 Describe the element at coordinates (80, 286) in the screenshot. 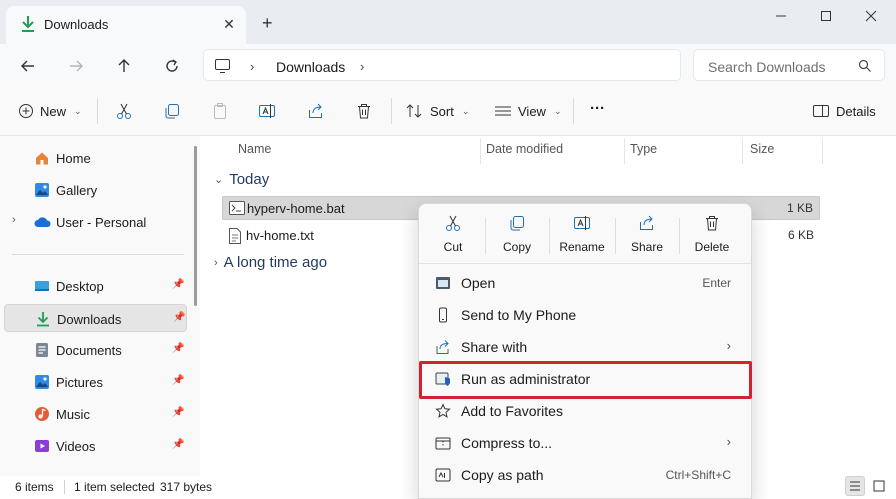

I see `sidebar-item-label: Desktop` at that location.